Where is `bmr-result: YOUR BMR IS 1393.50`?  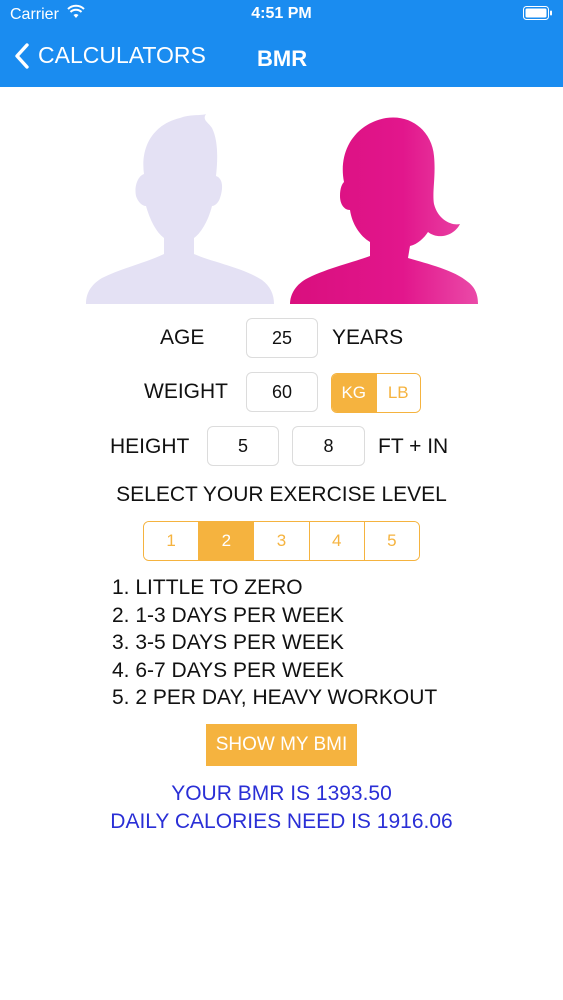 bmr-result: YOUR BMR IS 1393.50 is located at coordinates (281, 793).